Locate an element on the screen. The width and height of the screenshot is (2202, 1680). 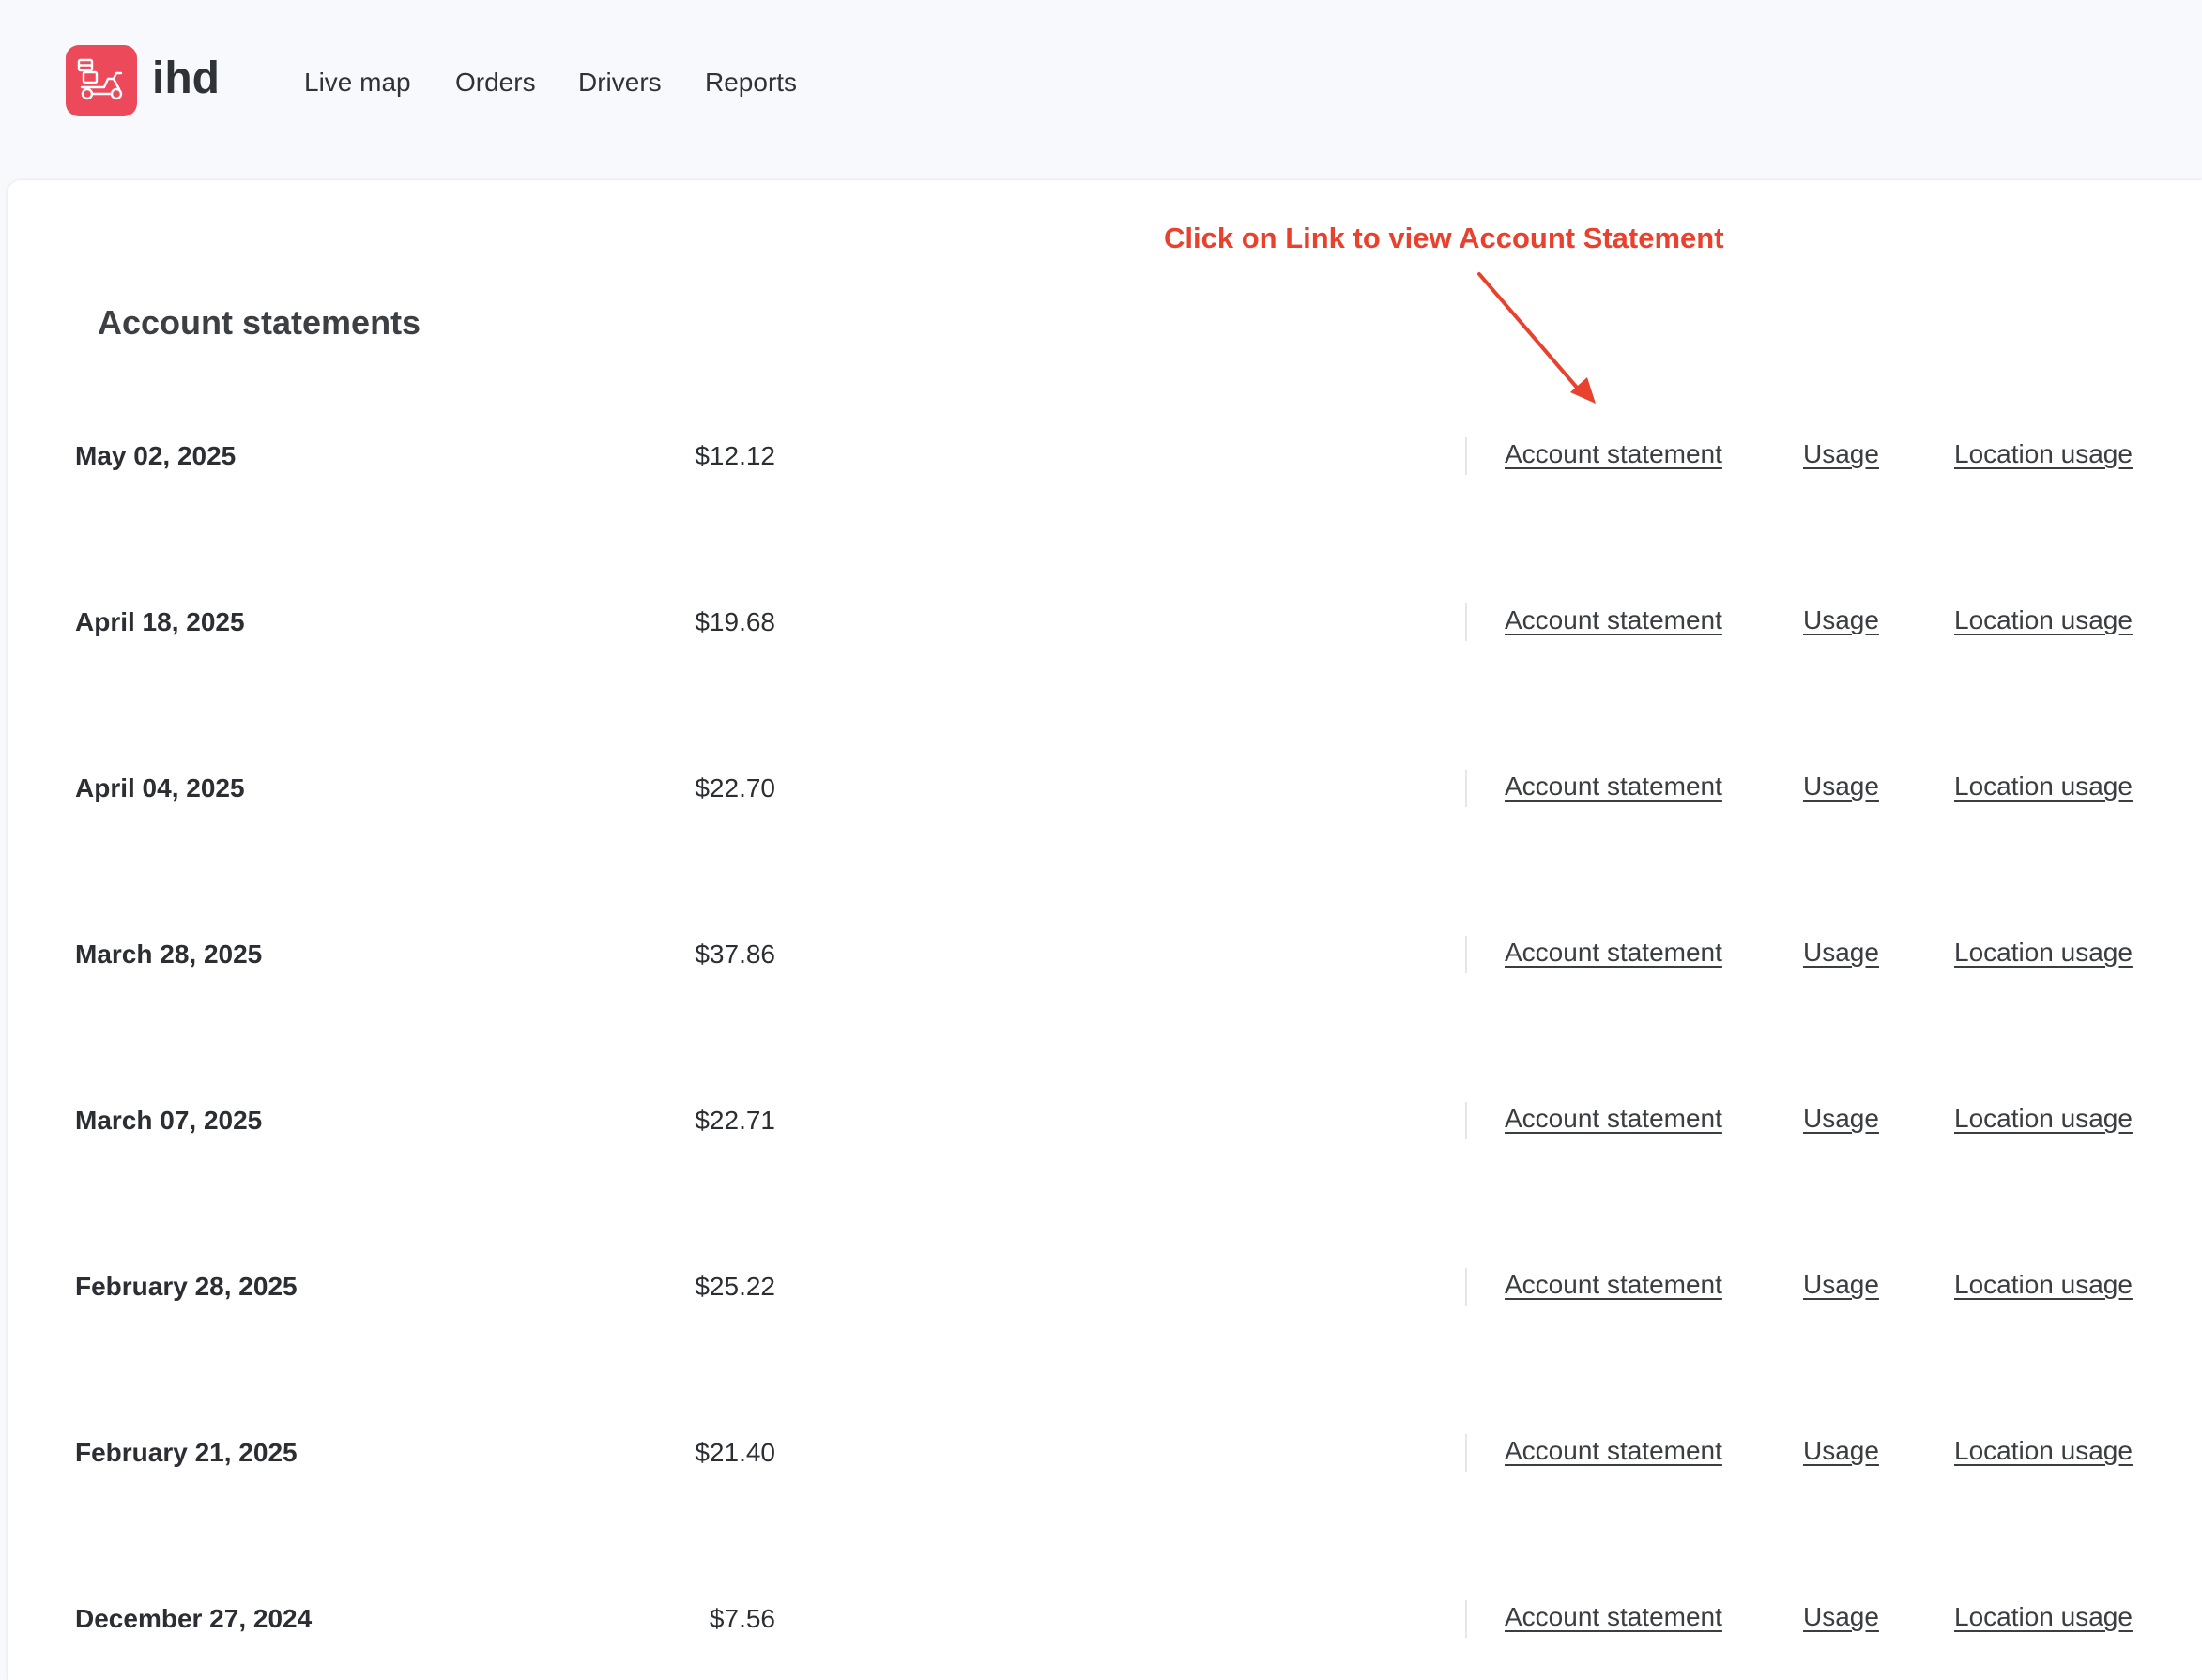
statement-date: March 28, 2025 is located at coordinates (169, 954).